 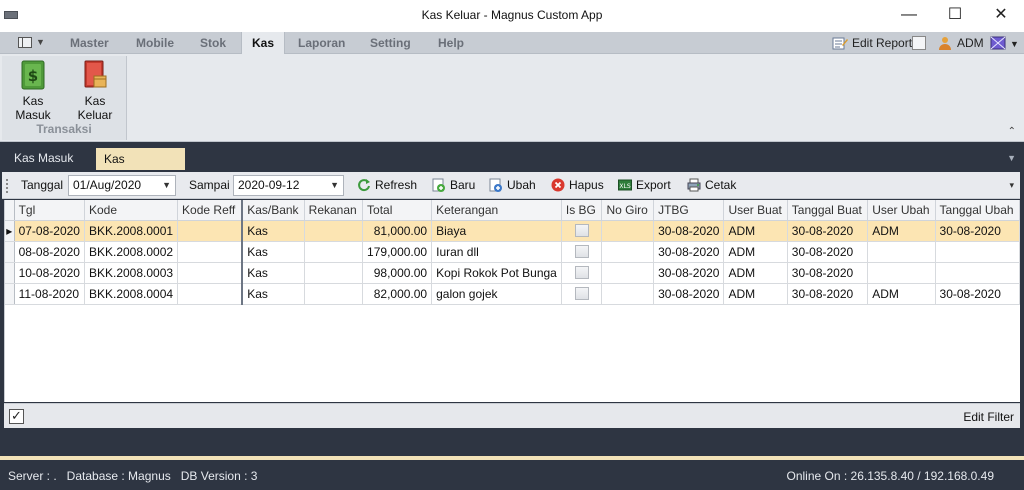 I want to click on column-header-tgl: Tgl, so click(x=49, y=210).